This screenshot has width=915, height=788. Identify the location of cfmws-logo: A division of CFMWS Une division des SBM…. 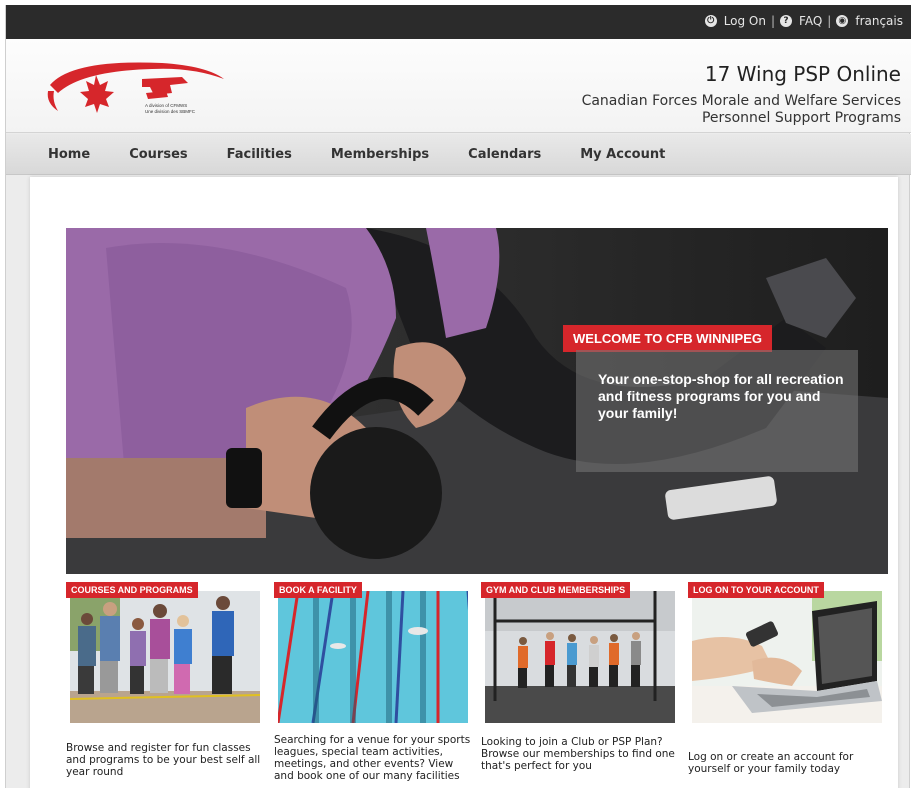
(134, 87).